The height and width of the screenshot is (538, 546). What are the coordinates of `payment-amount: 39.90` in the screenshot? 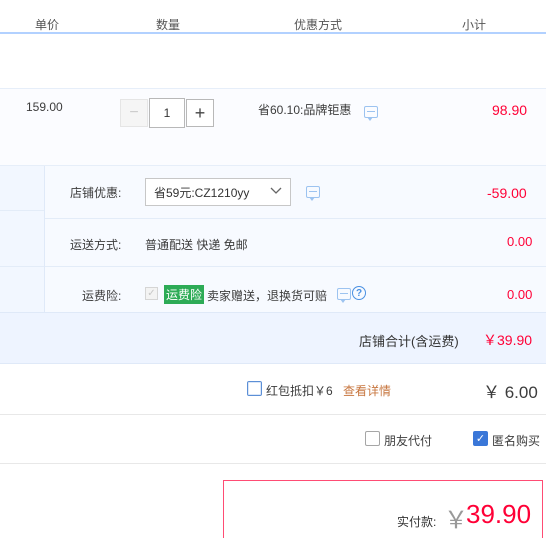 It's located at (499, 514).